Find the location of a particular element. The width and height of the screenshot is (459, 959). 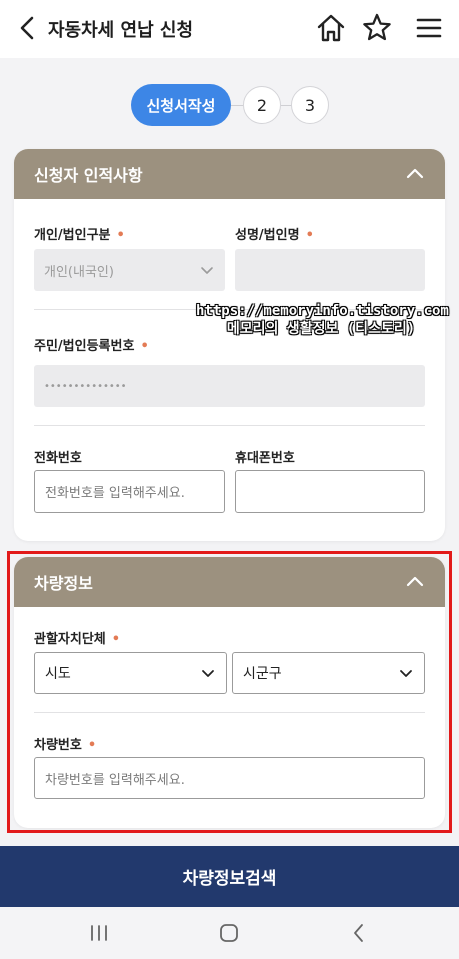

back-nav-icon is located at coordinates (359, 933).